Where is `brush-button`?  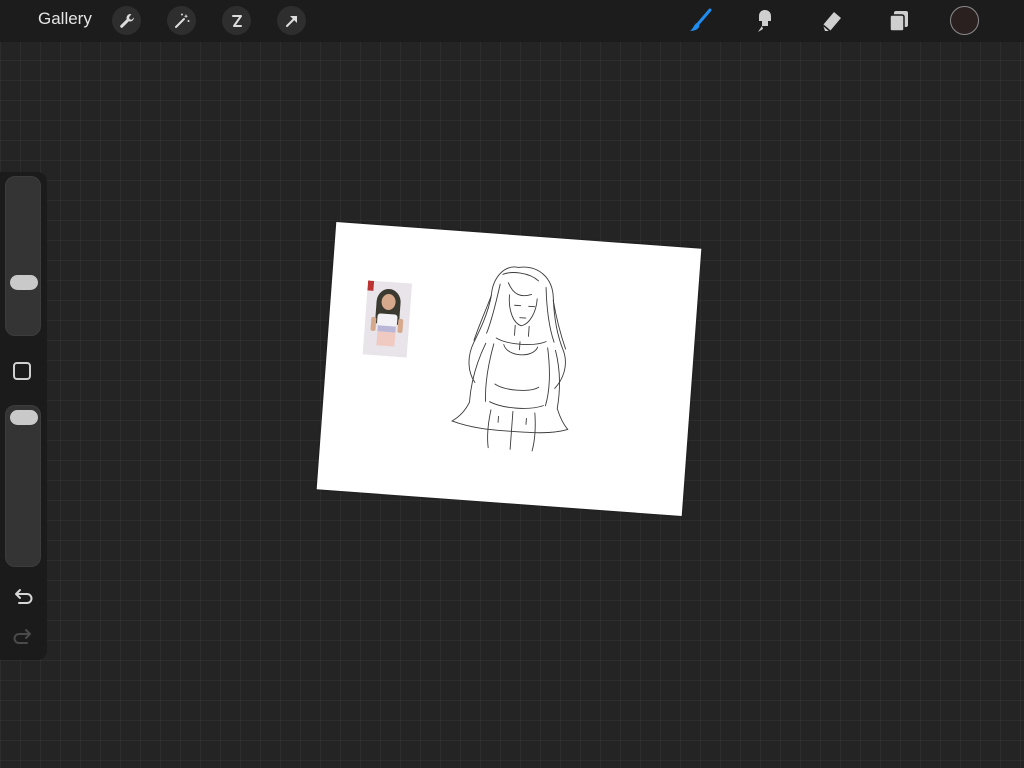 brush-button is located at coordinates (700, 21).